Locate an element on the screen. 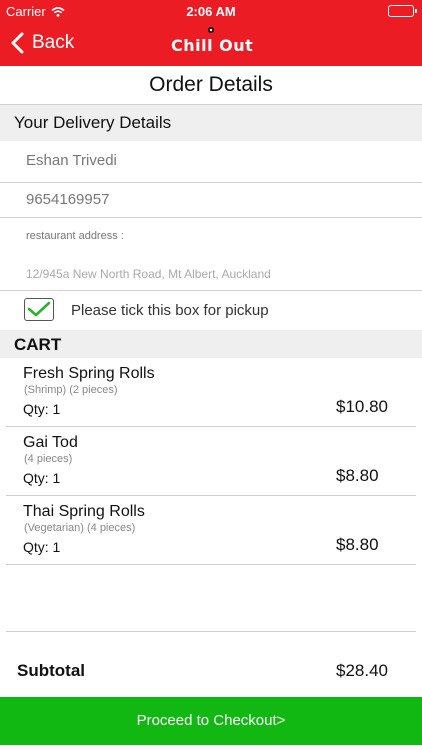 The width and height of the screenshot is (422, 750). name-field: Eshan Trivedi is located at coordinates (211, 162).